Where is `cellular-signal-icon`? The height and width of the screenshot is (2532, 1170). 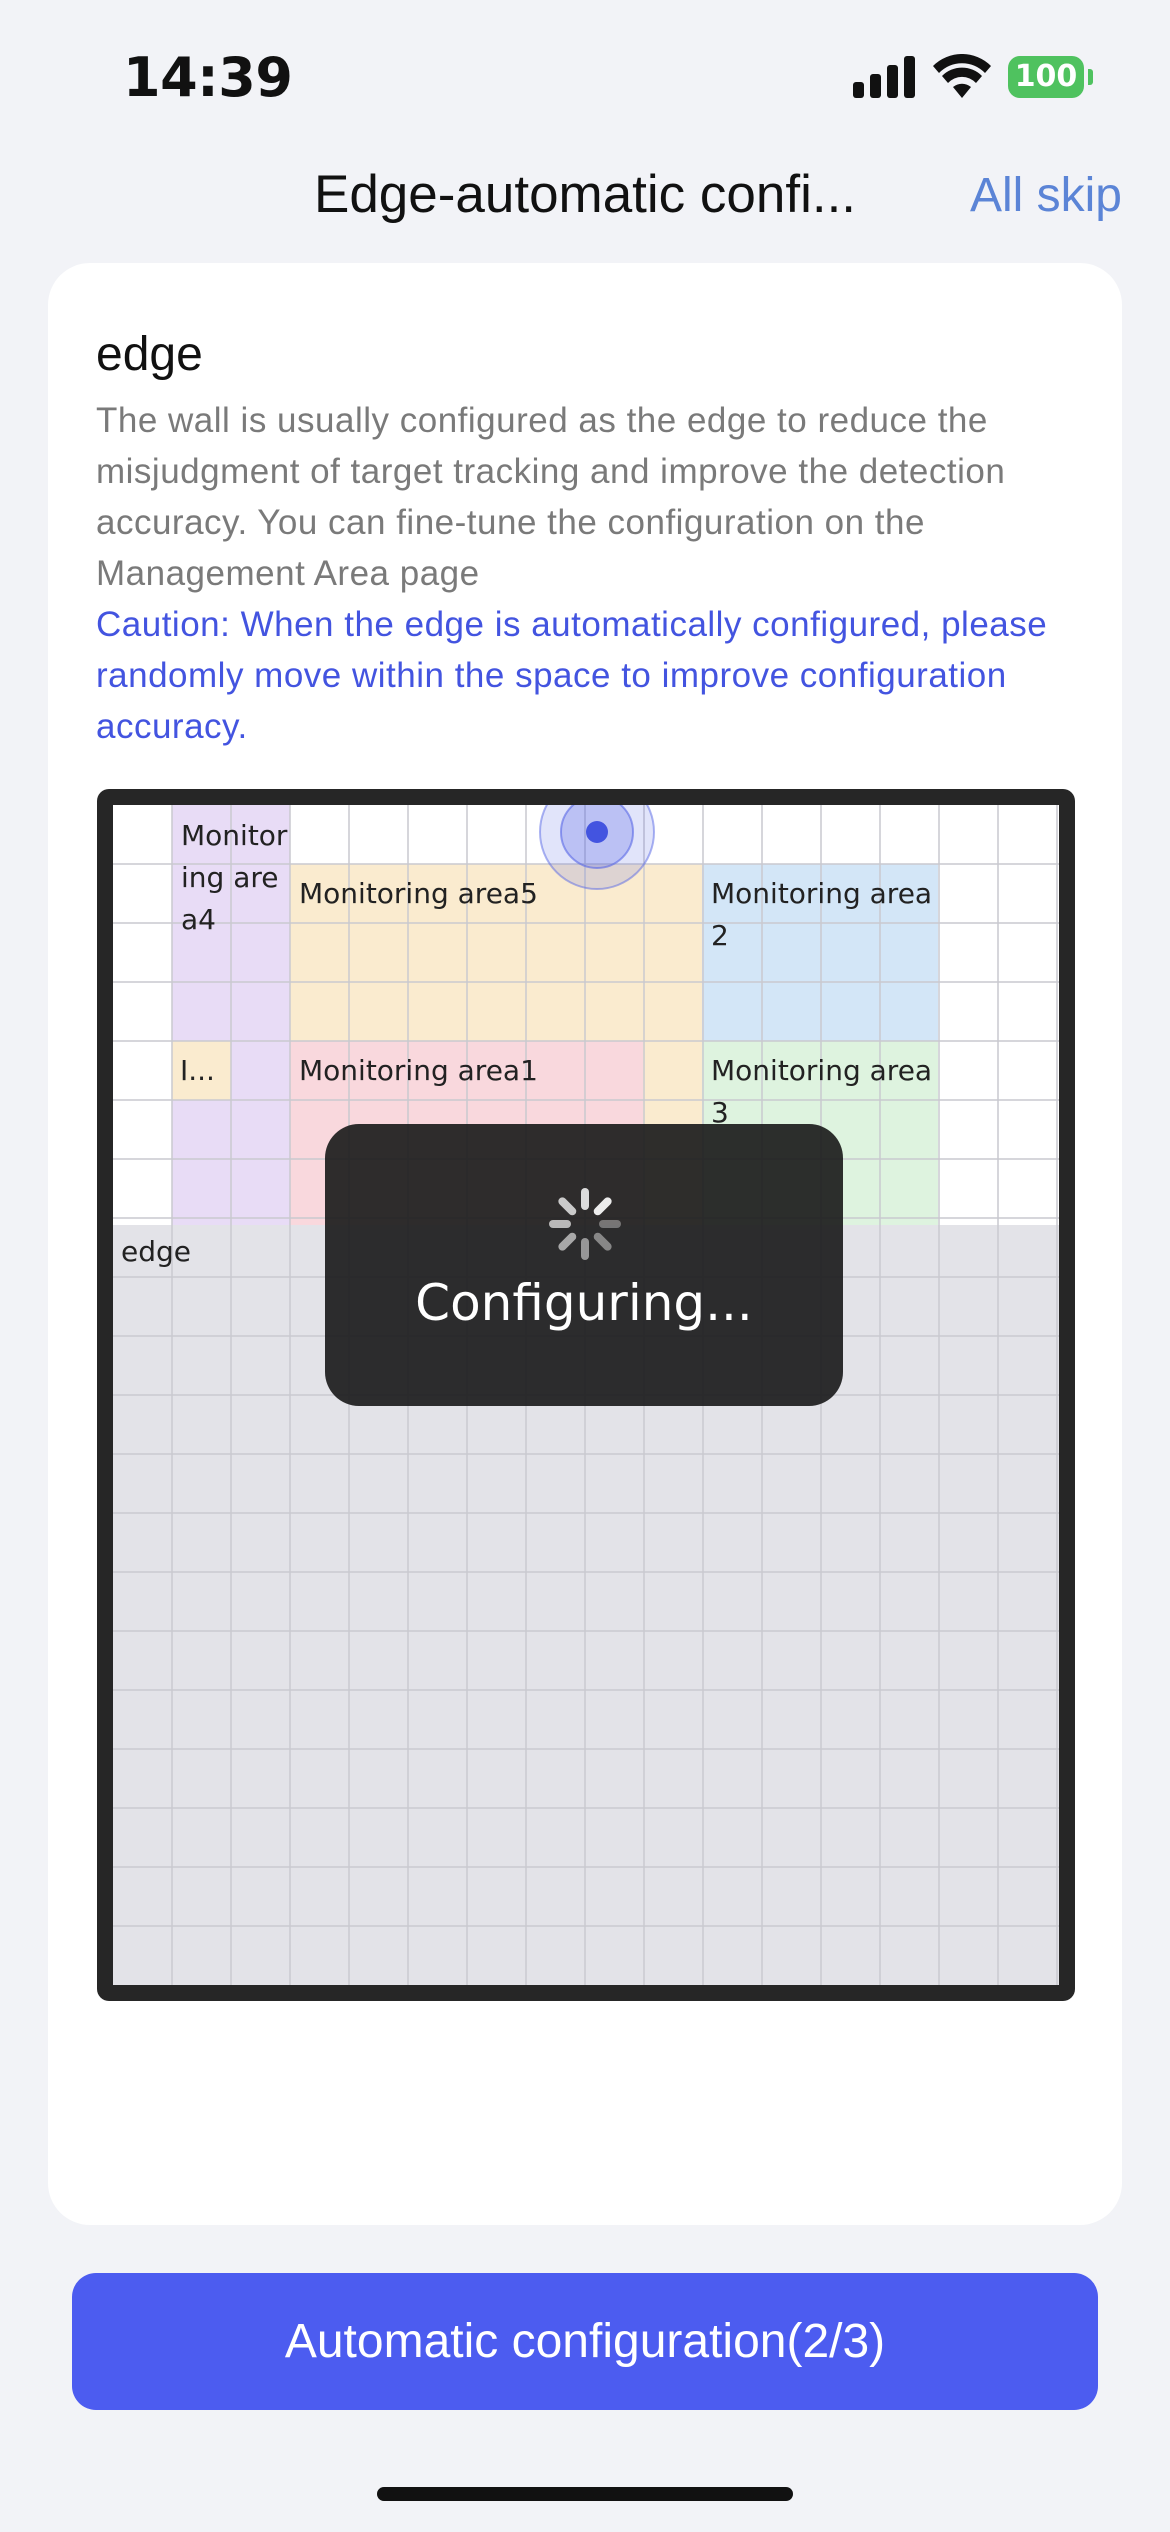
cellular-signal-icon is located at coordinates (884, 77).